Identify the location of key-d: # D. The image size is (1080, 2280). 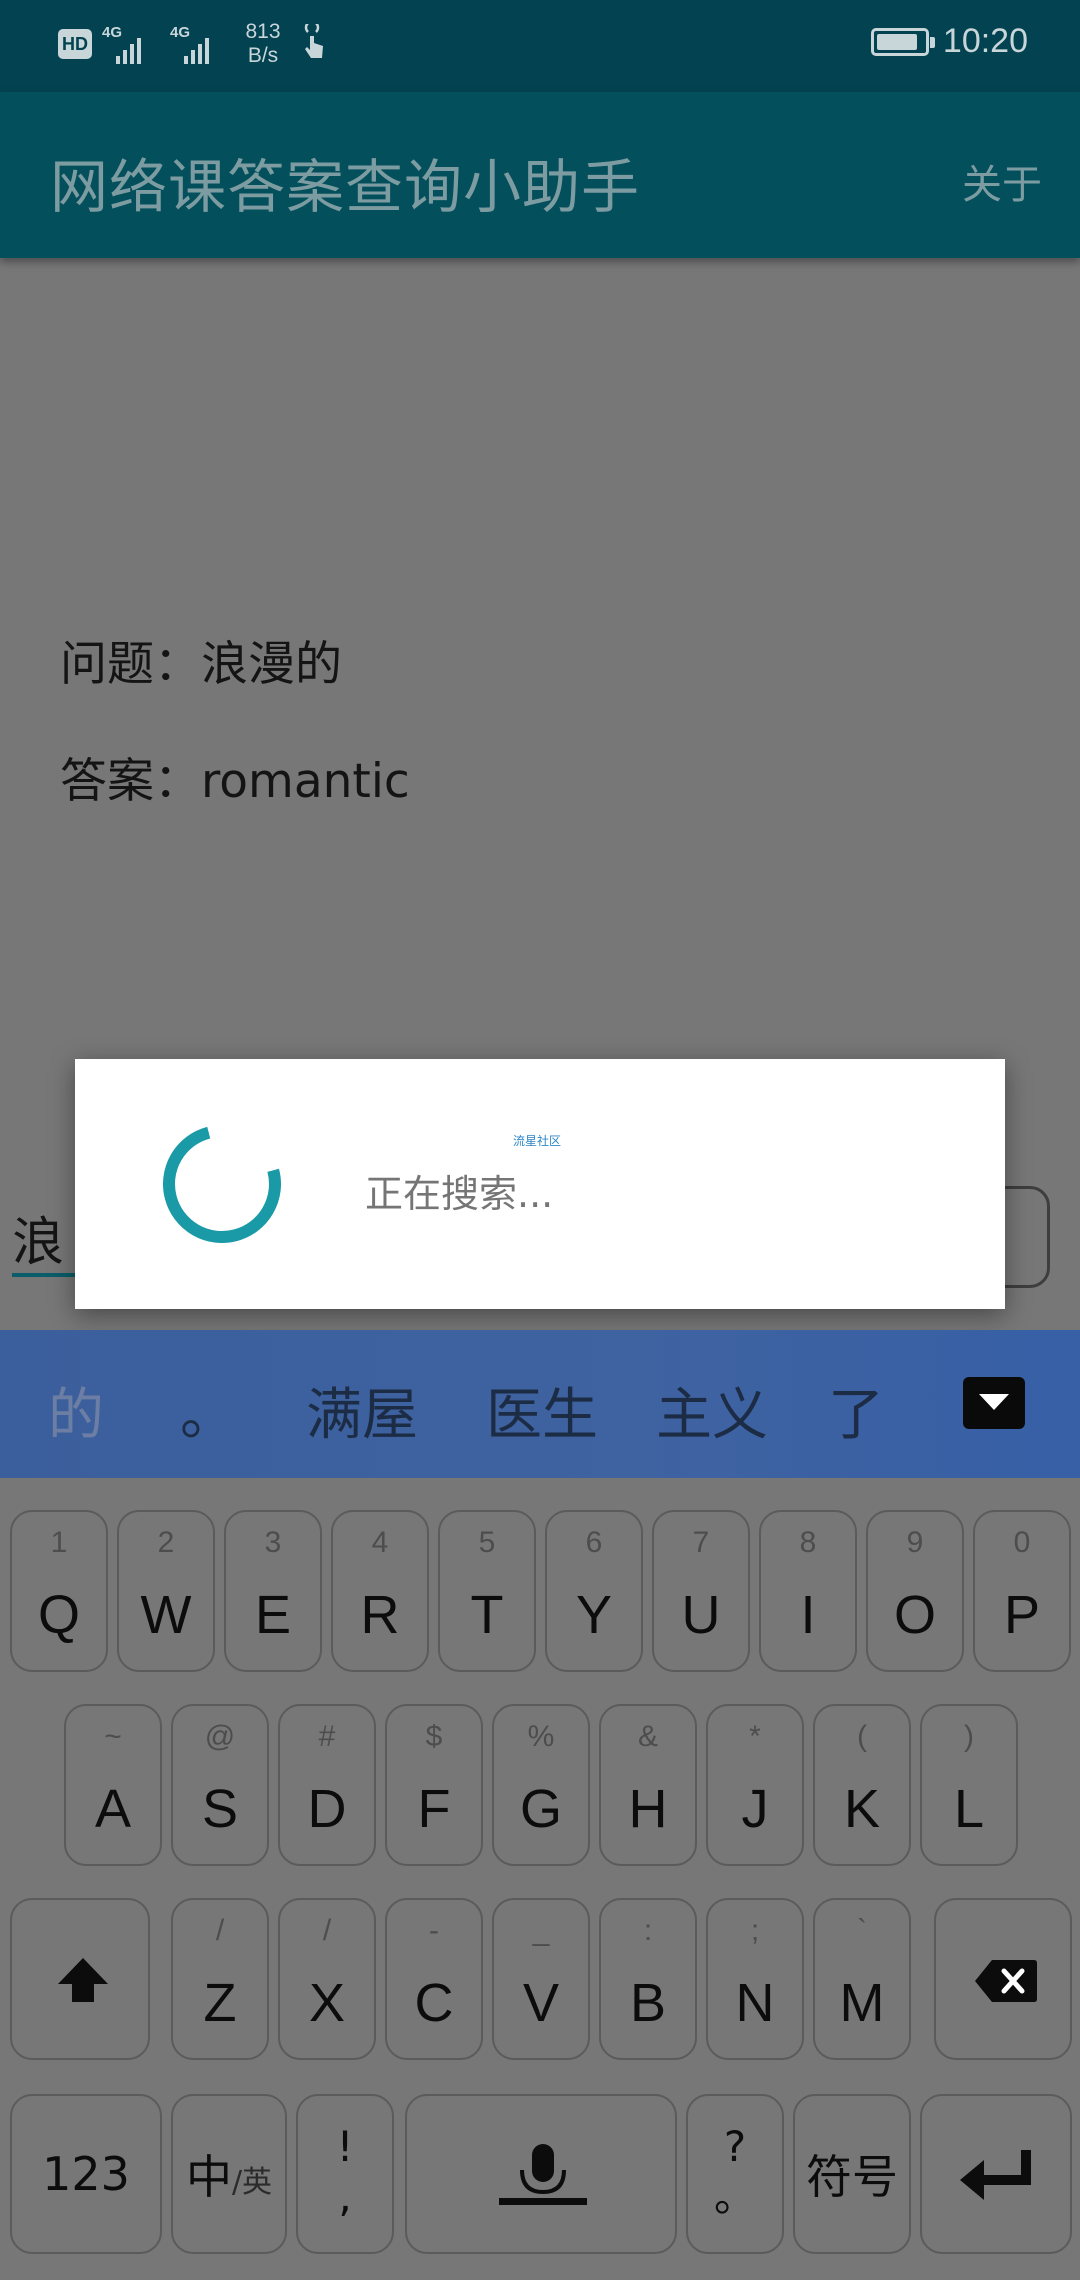
(327, 1785).